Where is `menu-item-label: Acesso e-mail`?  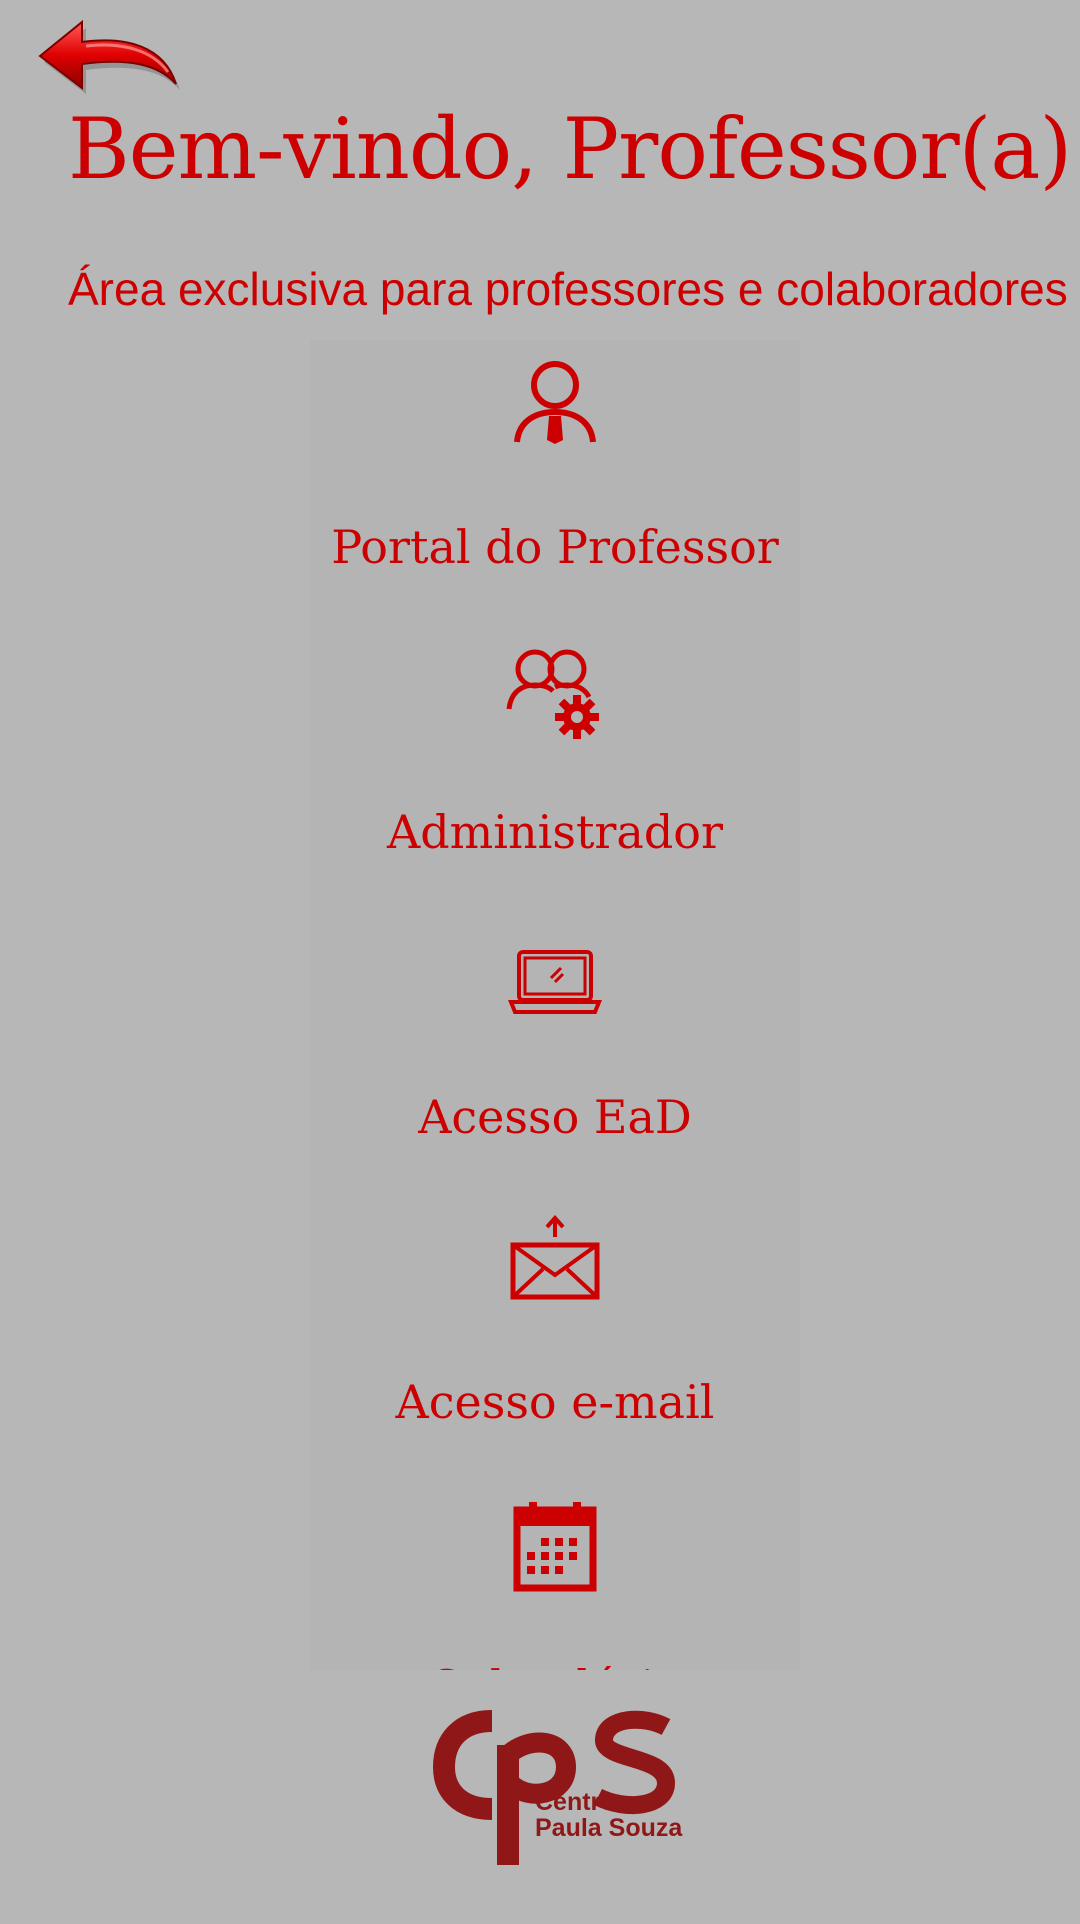 menu-item-label: Acesso e-mail is located at coordinates (555, 1402).